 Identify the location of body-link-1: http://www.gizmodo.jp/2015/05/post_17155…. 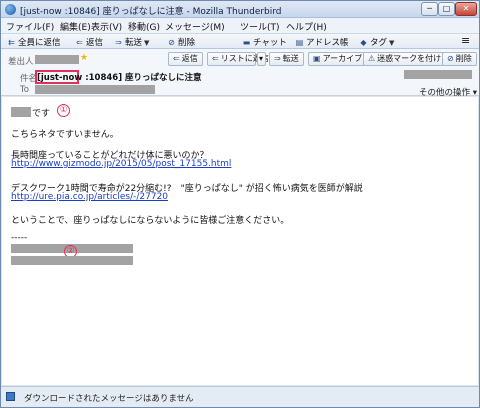
(121, 164).